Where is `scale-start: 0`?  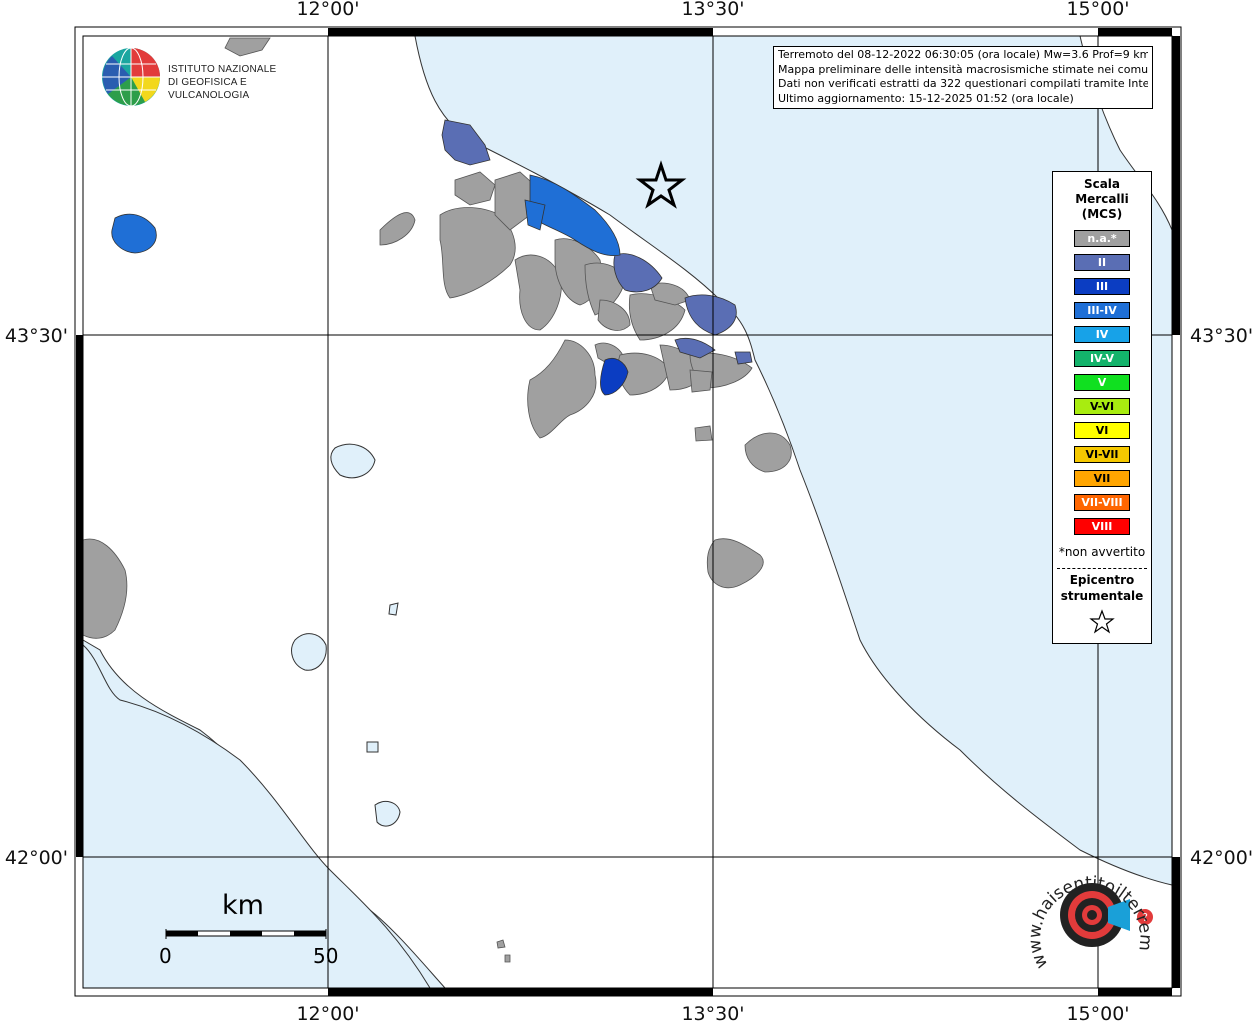 scale-start: 0 is located at coordinates (165, 956).